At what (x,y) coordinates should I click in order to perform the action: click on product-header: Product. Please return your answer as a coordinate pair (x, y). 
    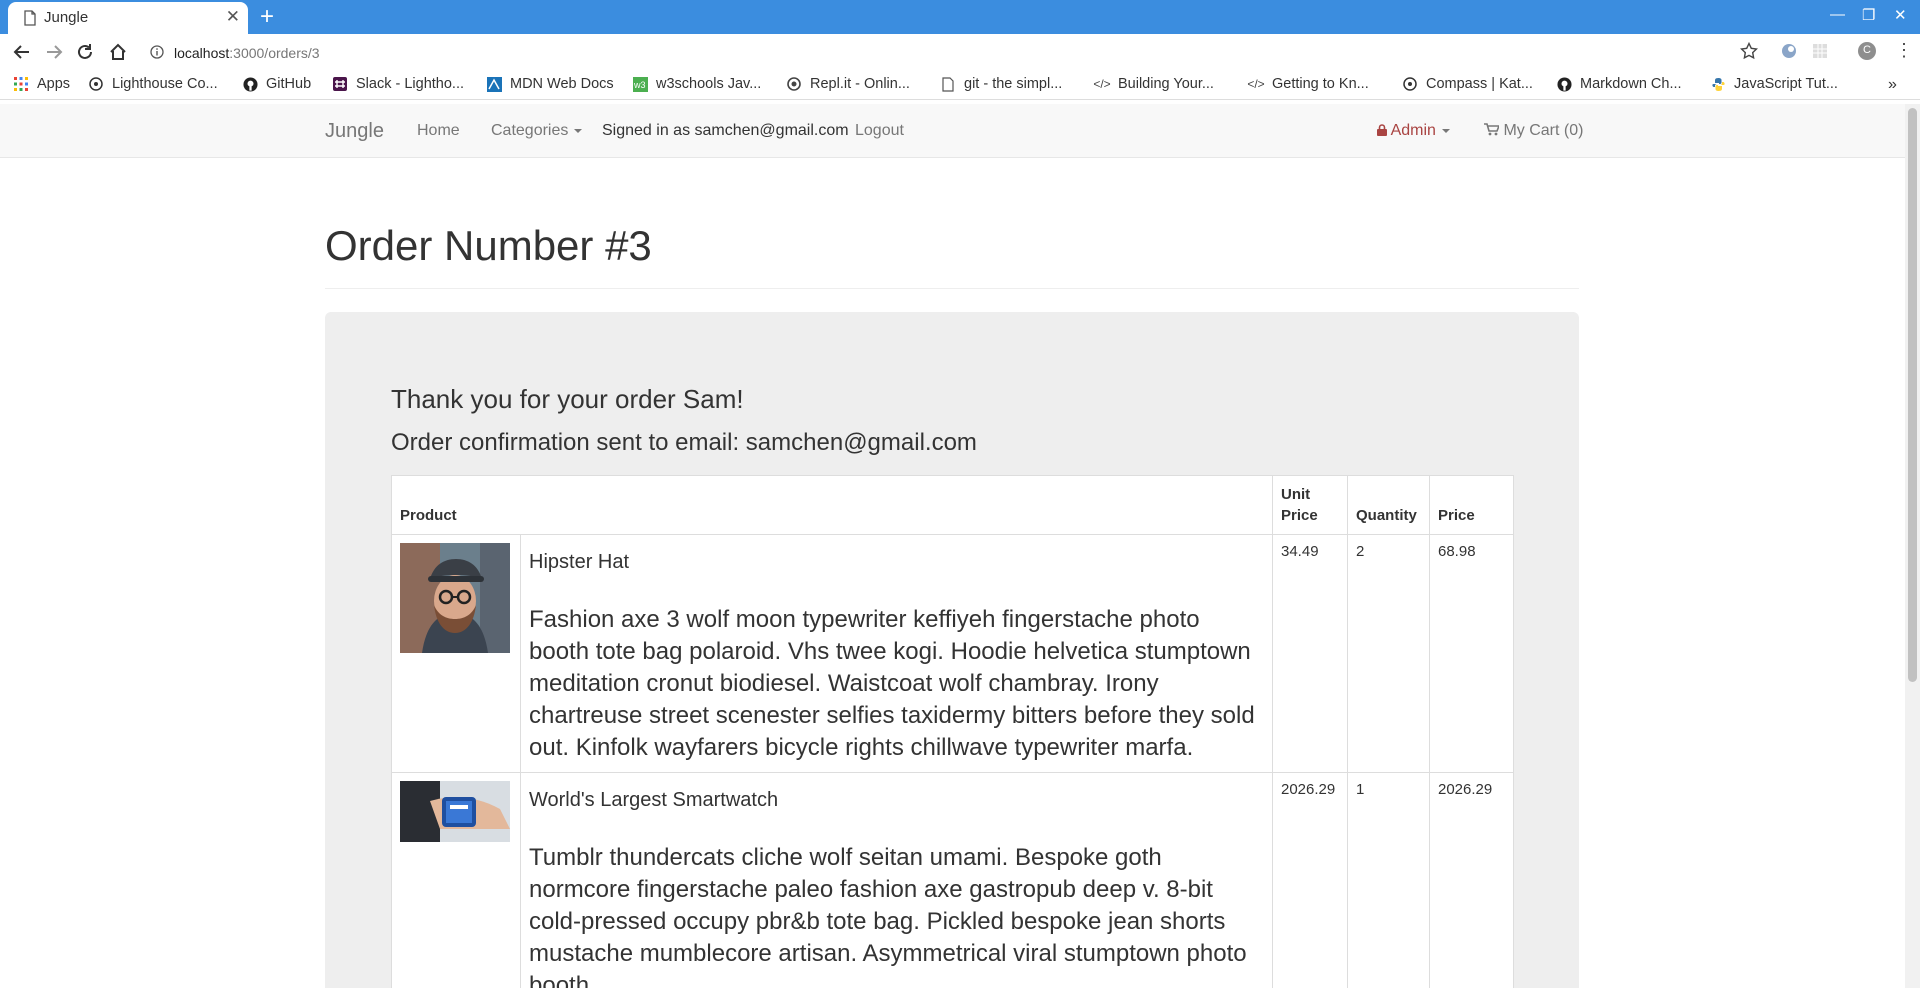
    Looking at the image, I should click on (832, 505).